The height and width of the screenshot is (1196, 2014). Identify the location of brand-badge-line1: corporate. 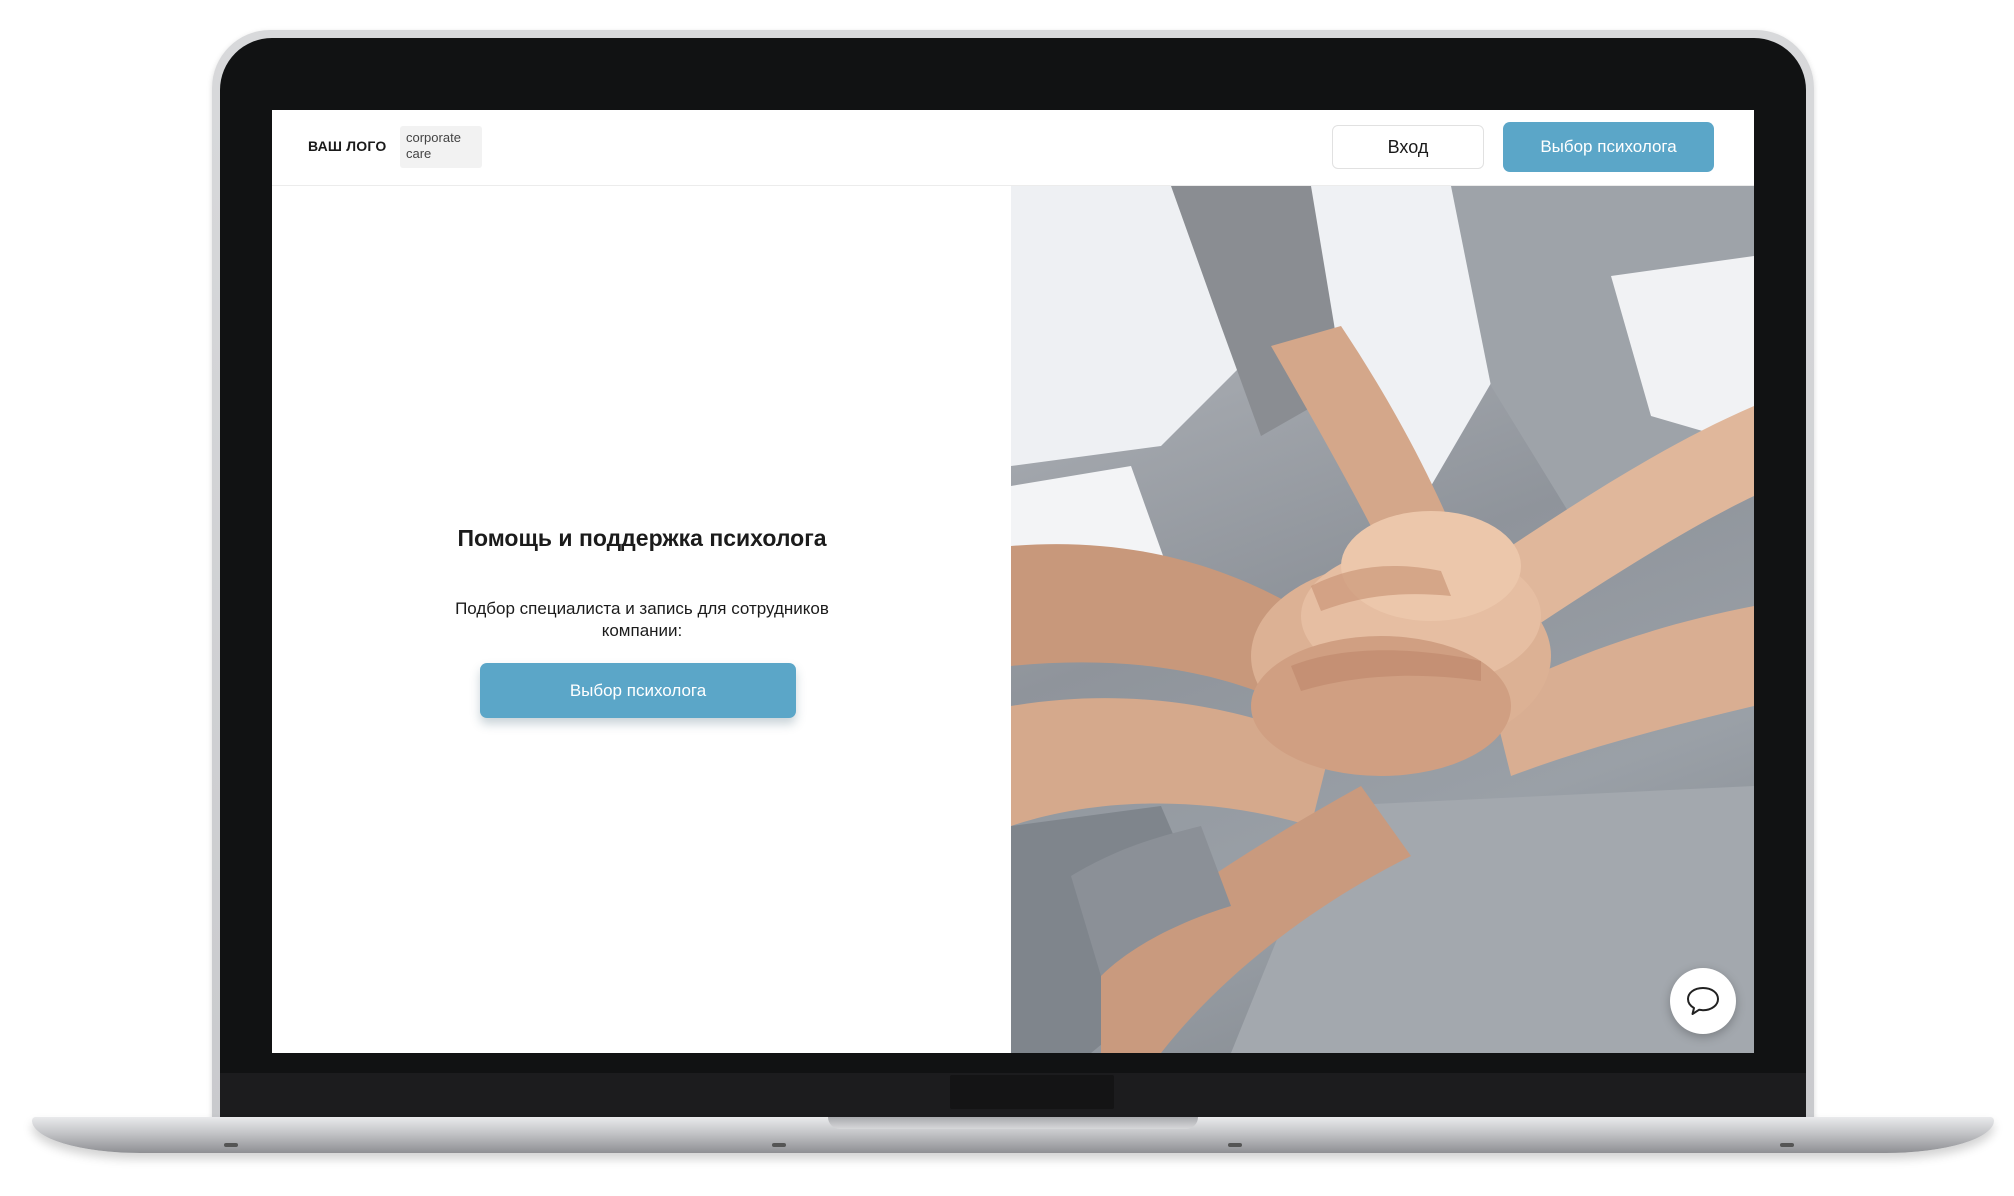
(433, 137).